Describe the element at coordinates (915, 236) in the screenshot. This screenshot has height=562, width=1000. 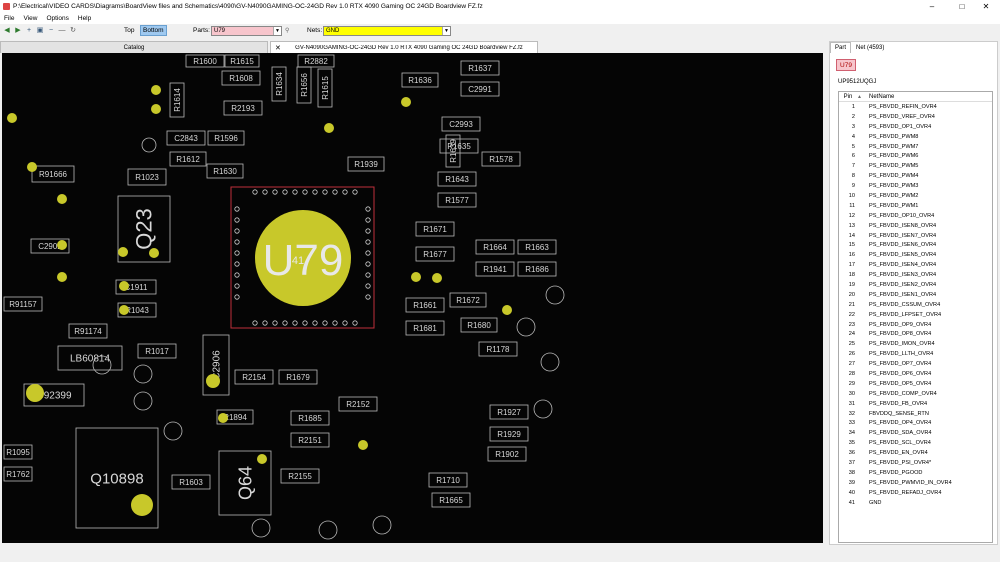
I see `table-row: 14 PS_FBVDD_ISEN7_OVR4` at that location.